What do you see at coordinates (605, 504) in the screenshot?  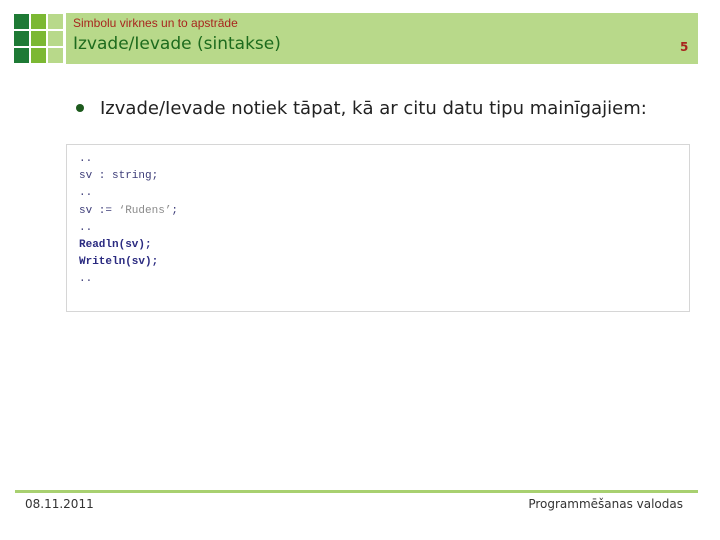 I see `footer-course: Programmēšanas valodas` at bounding box center [605, 504].